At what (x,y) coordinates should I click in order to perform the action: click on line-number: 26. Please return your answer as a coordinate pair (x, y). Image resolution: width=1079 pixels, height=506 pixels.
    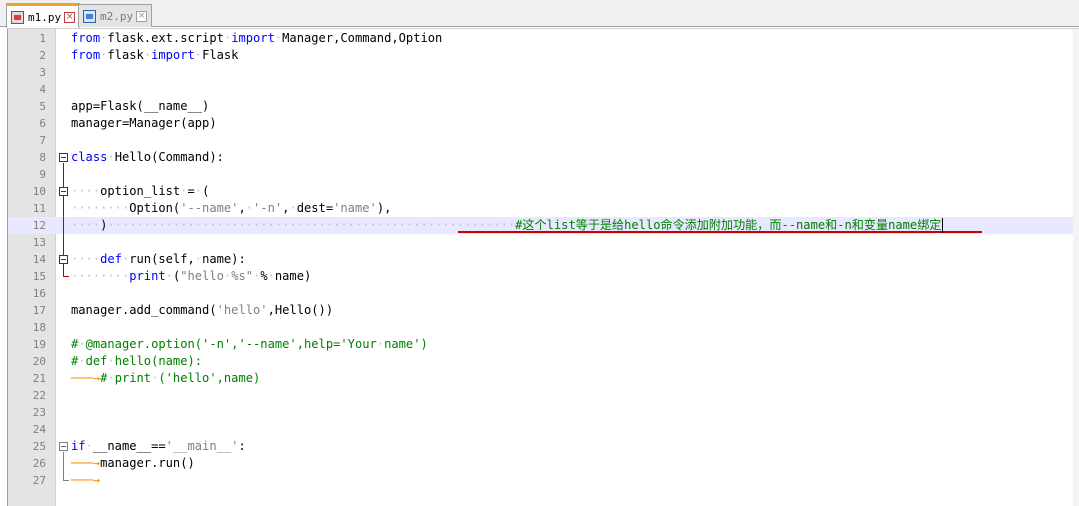
    Looking at the image, I should click on (39, 463).